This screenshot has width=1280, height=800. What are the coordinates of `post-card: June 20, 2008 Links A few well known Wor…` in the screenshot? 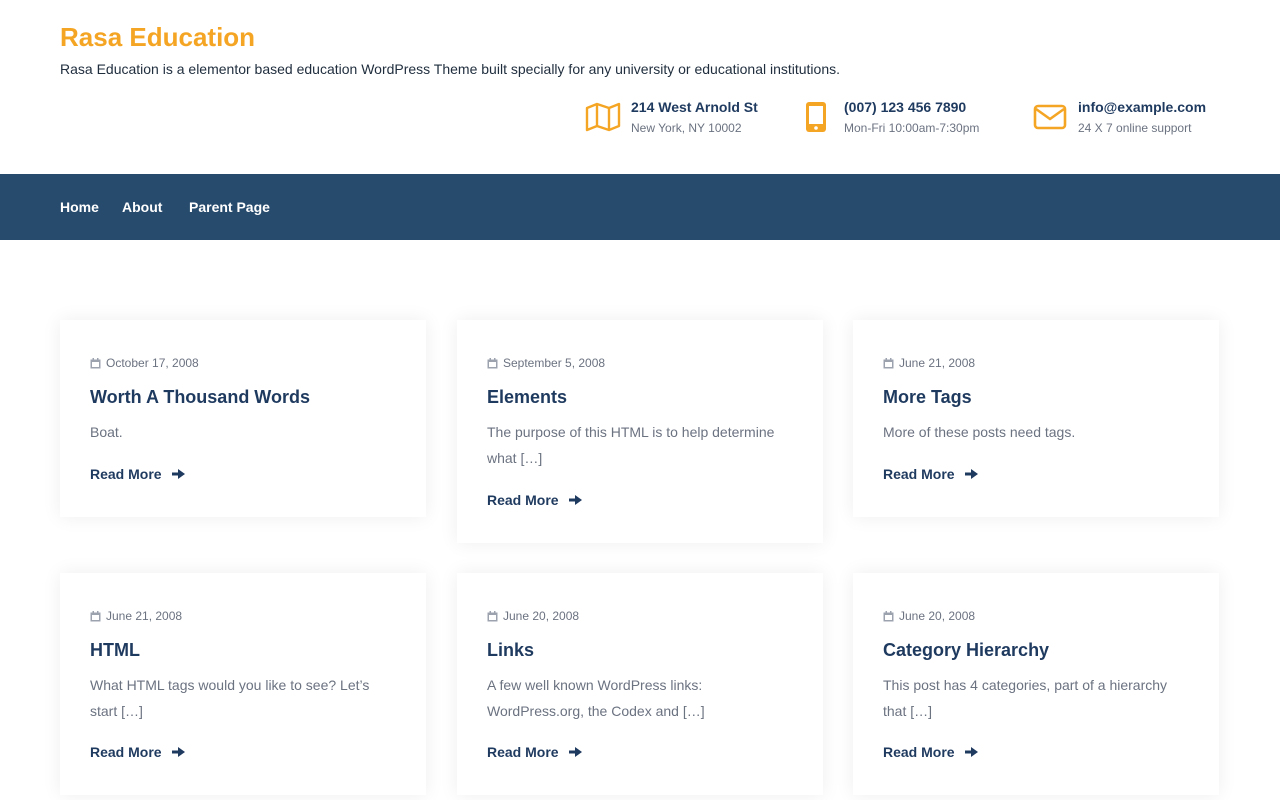 It's located at (640, 684).